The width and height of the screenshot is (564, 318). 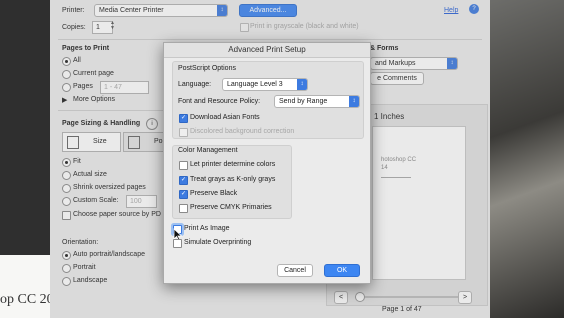 What do you see at coordinates (177, 243) in the screenshot?
I see `simulate-overprinting-checkbox` at bounding box center [177, 243].